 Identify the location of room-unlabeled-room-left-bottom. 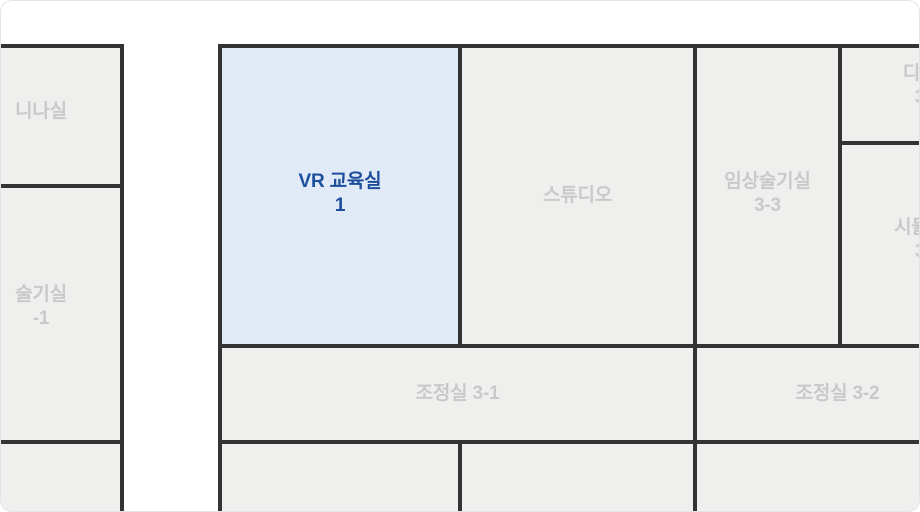
(62, 476).